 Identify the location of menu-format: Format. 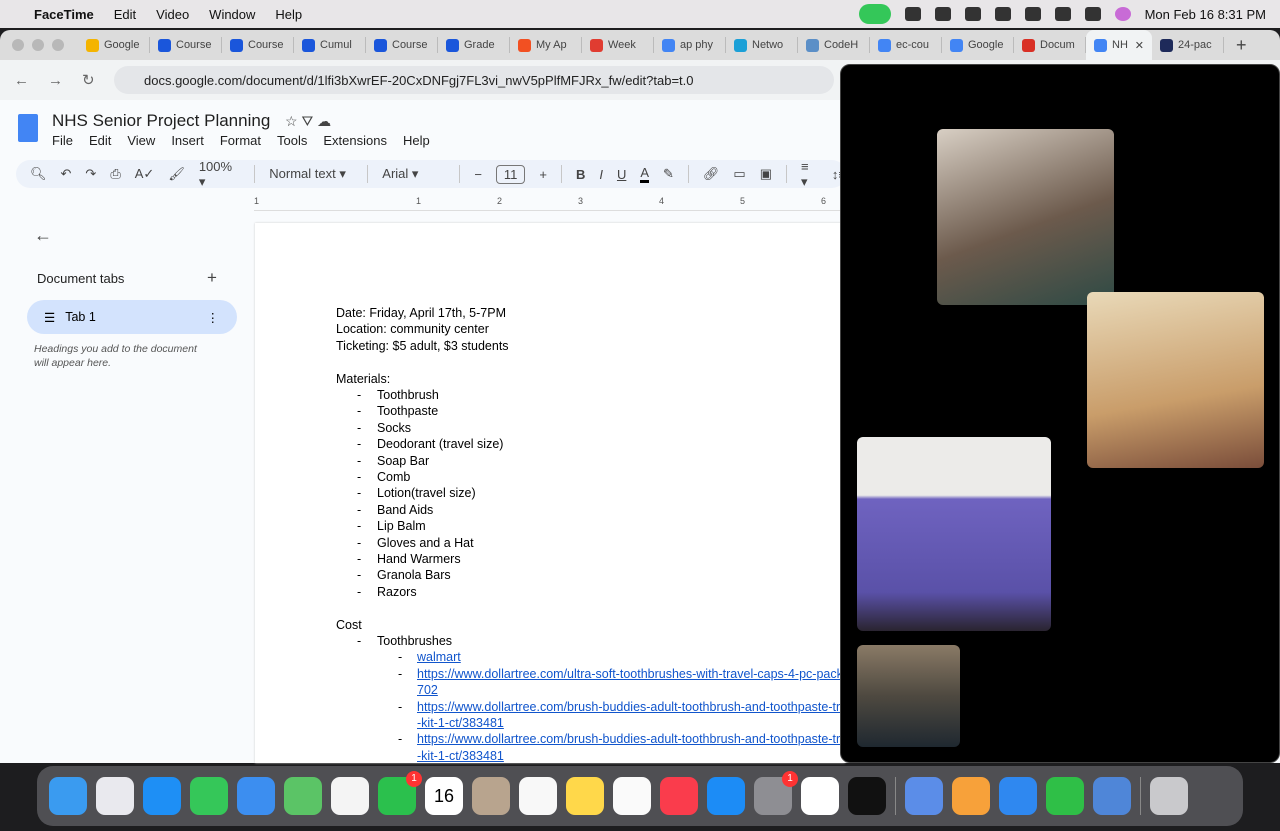
(240, 140).